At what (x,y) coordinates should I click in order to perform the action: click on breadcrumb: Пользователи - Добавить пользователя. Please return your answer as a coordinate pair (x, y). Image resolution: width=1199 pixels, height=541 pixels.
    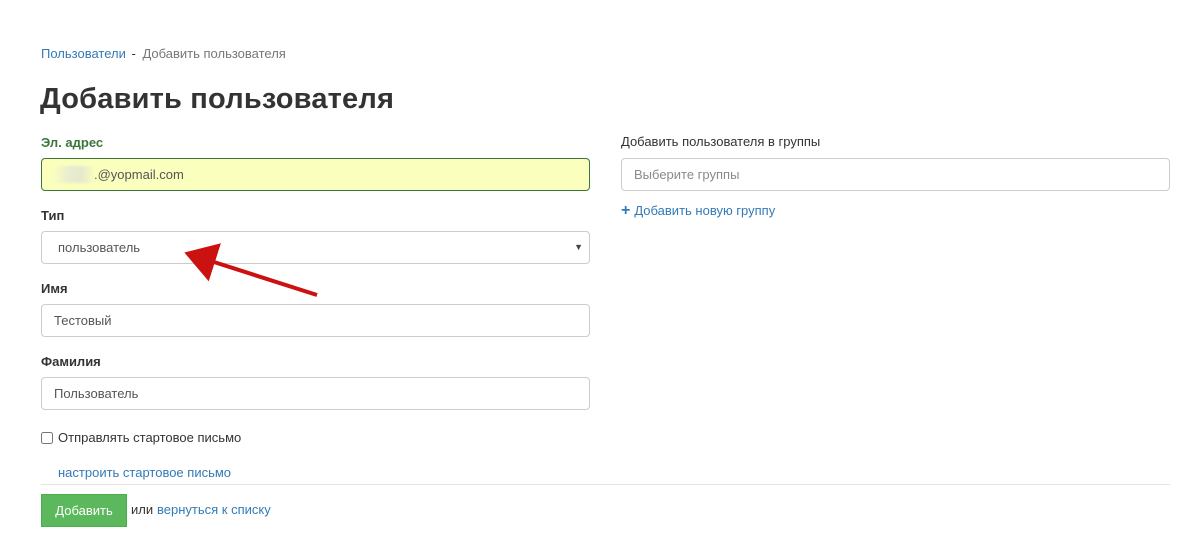
    Looking at the image, I should click on (163, 53).